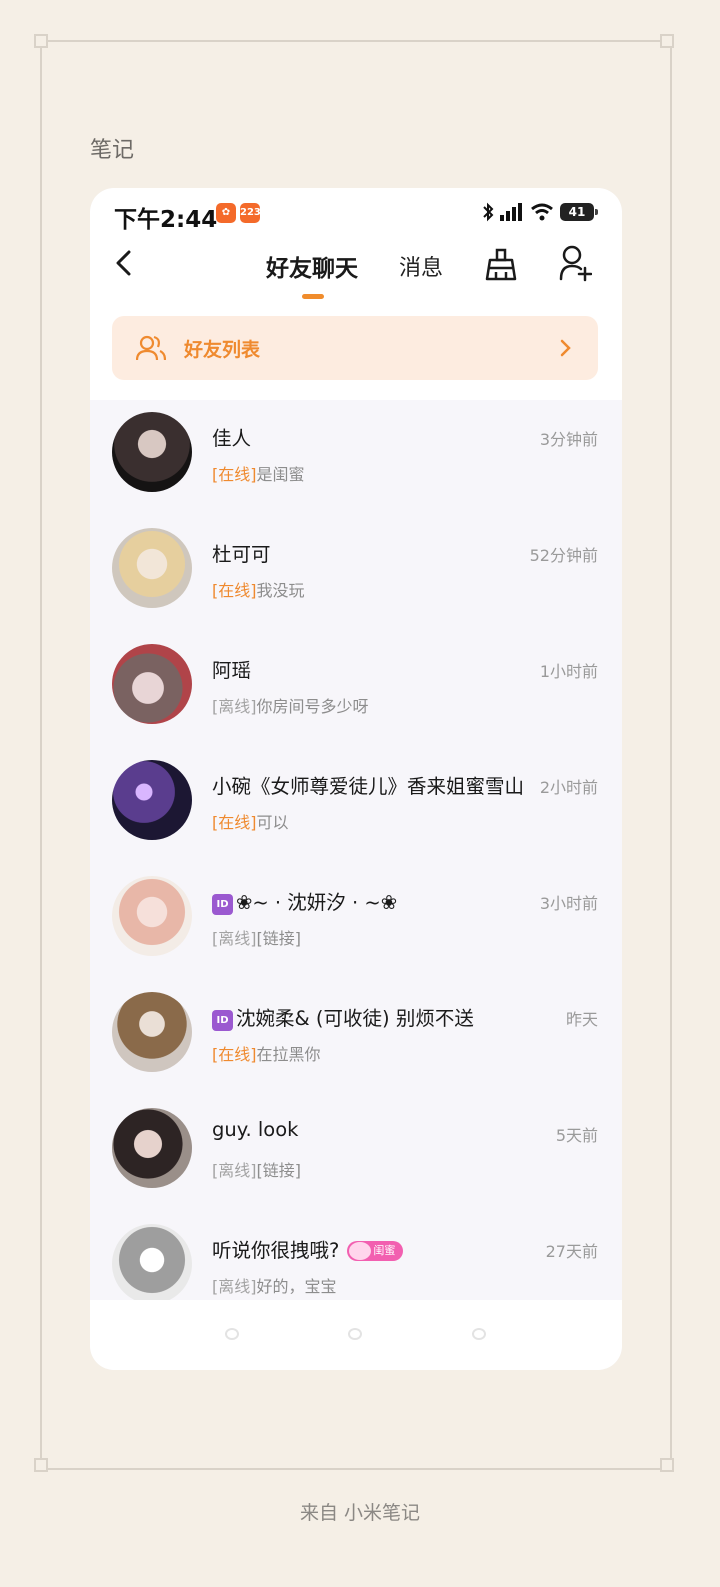 This screenshot has width=720, height=1587. Describe the element at coordinates (232, 1334) in the screenshot. I see `nav-home-icon` at that location.